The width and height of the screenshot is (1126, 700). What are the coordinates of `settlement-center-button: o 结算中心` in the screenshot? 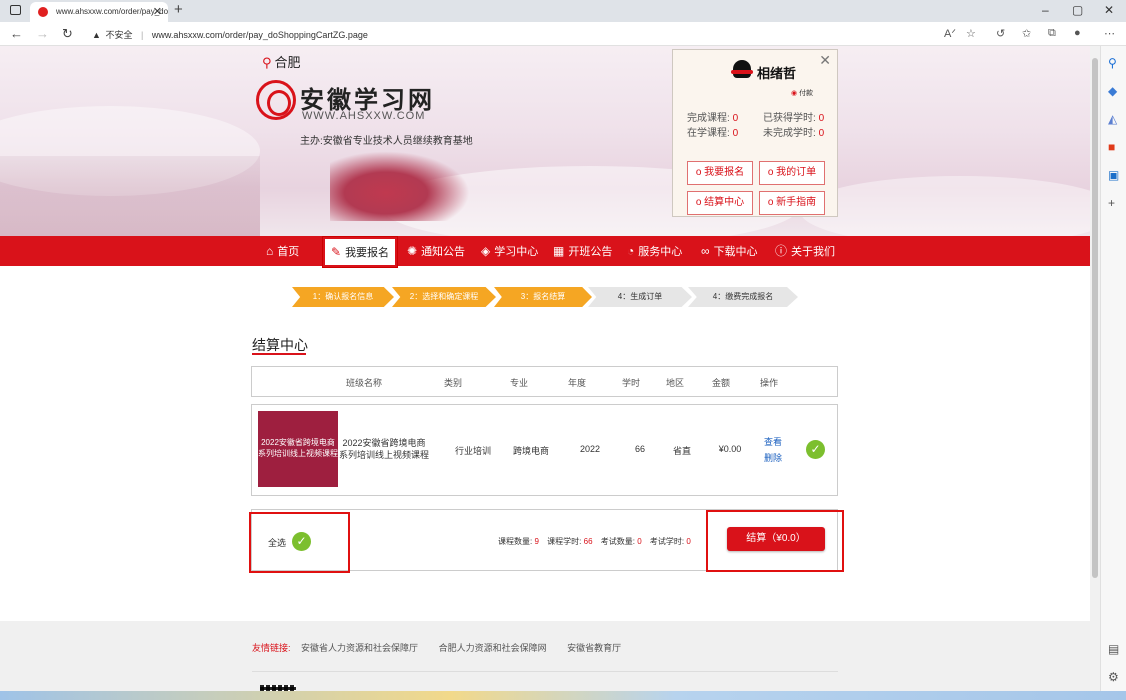 It's located at (720, 203).